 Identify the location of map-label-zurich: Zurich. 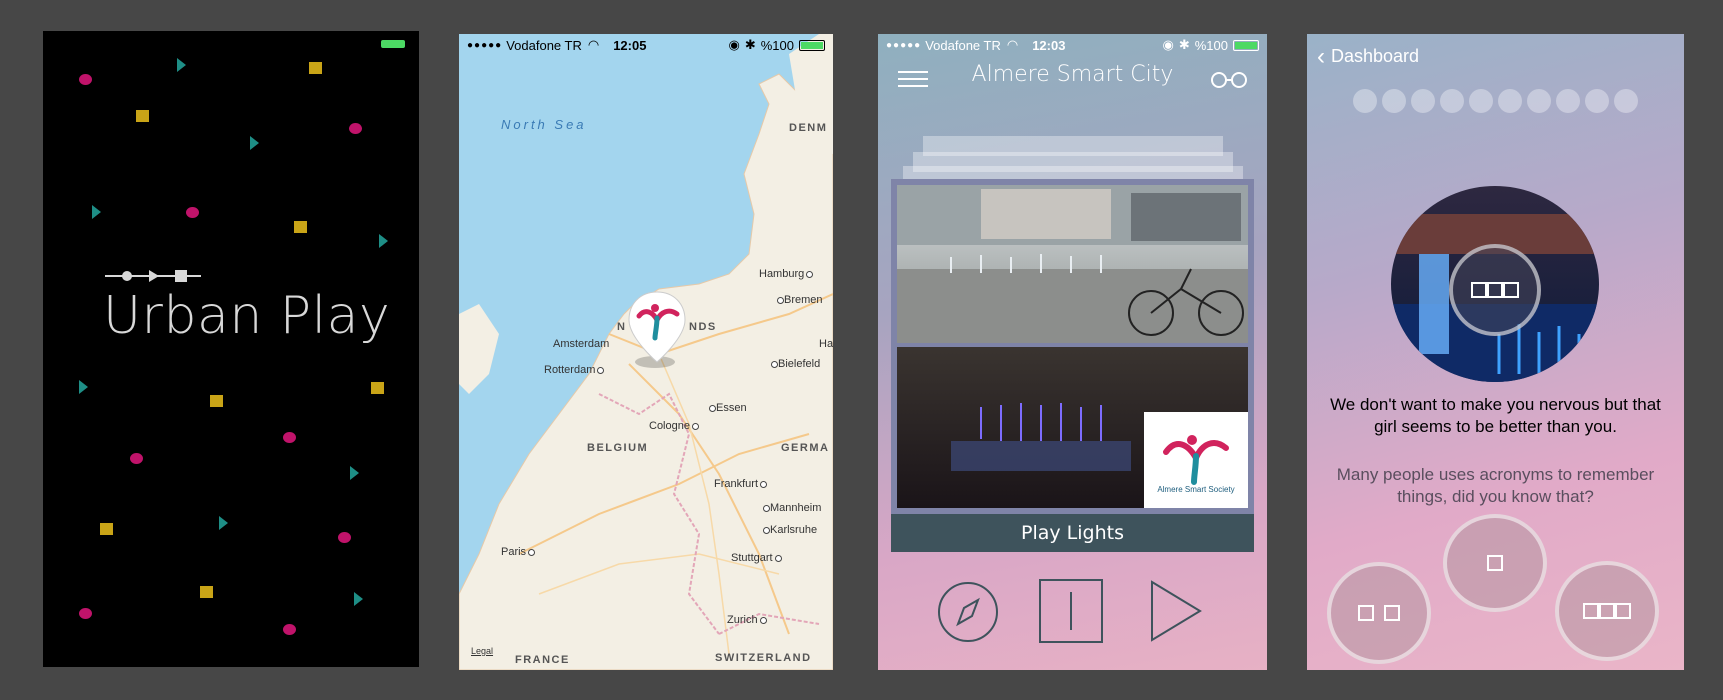
(747, 620).